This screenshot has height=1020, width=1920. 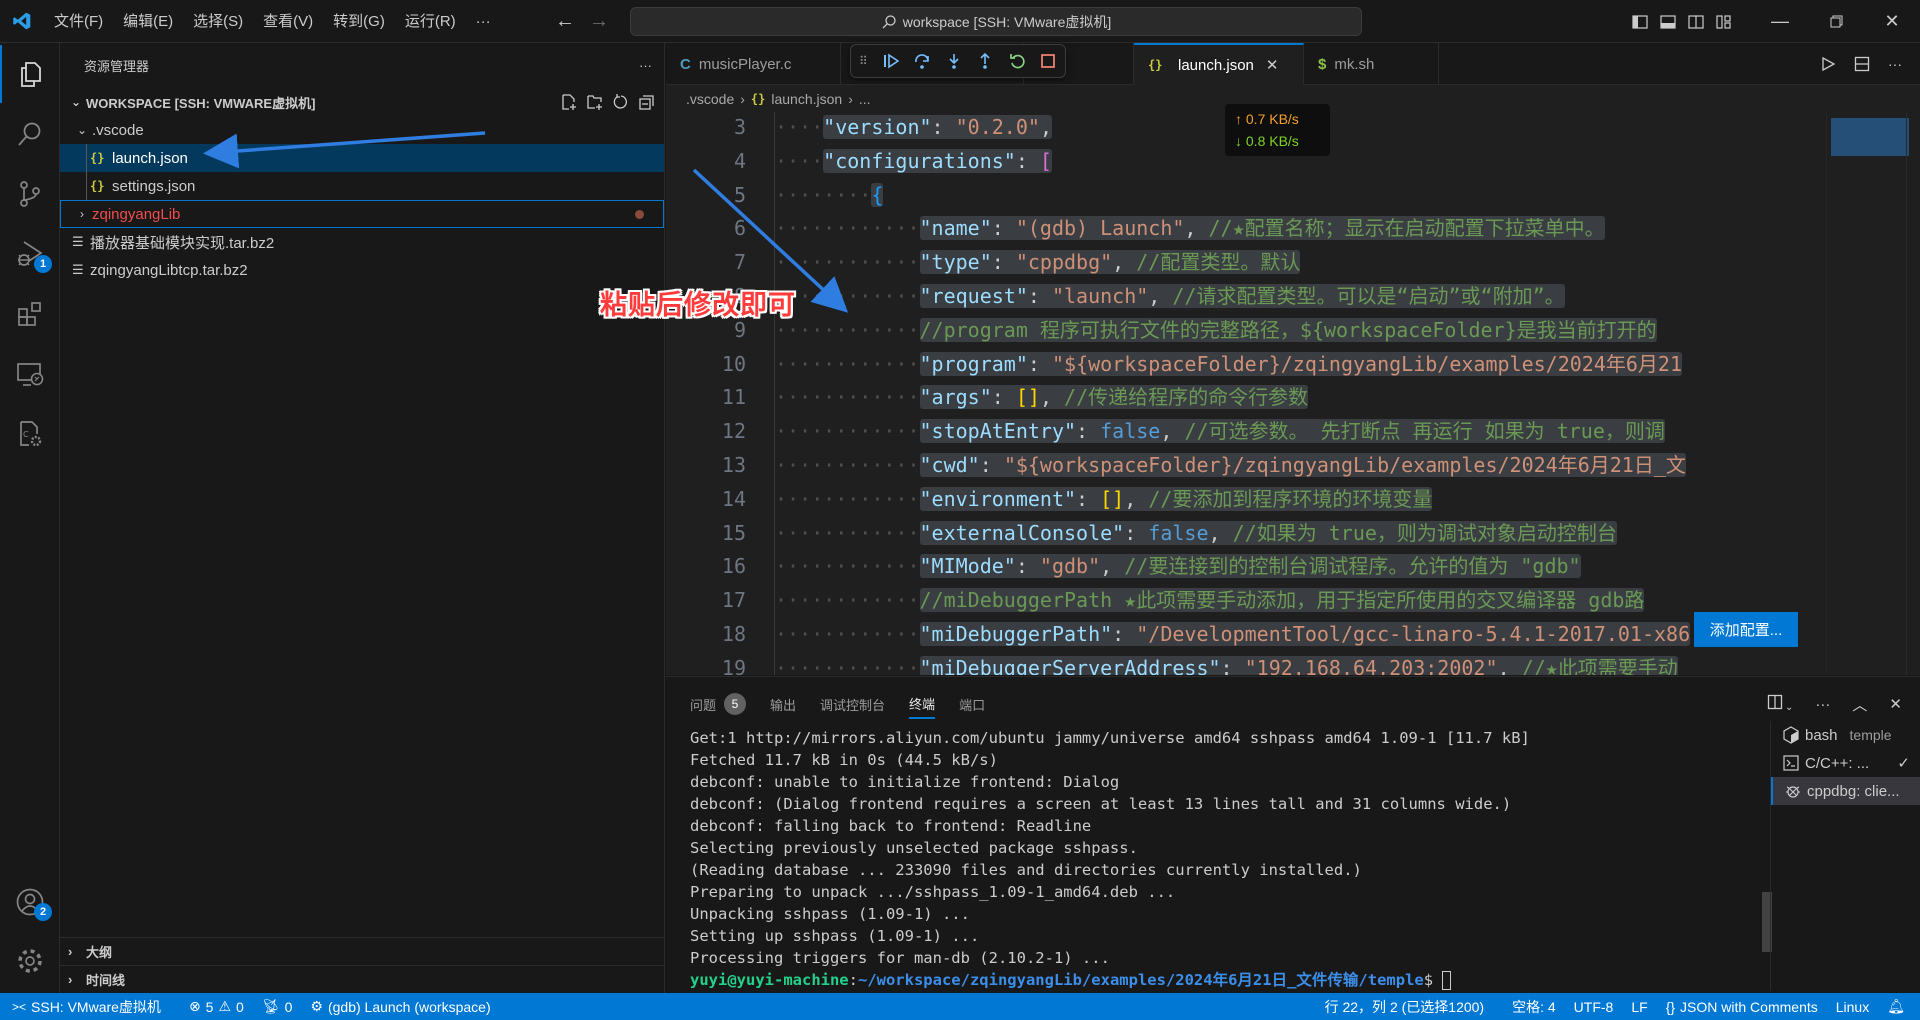 What do you see at coordinates (647, 102) in the screenshot?
I see `collapse-all-icon` at bounding box center [647, 102].